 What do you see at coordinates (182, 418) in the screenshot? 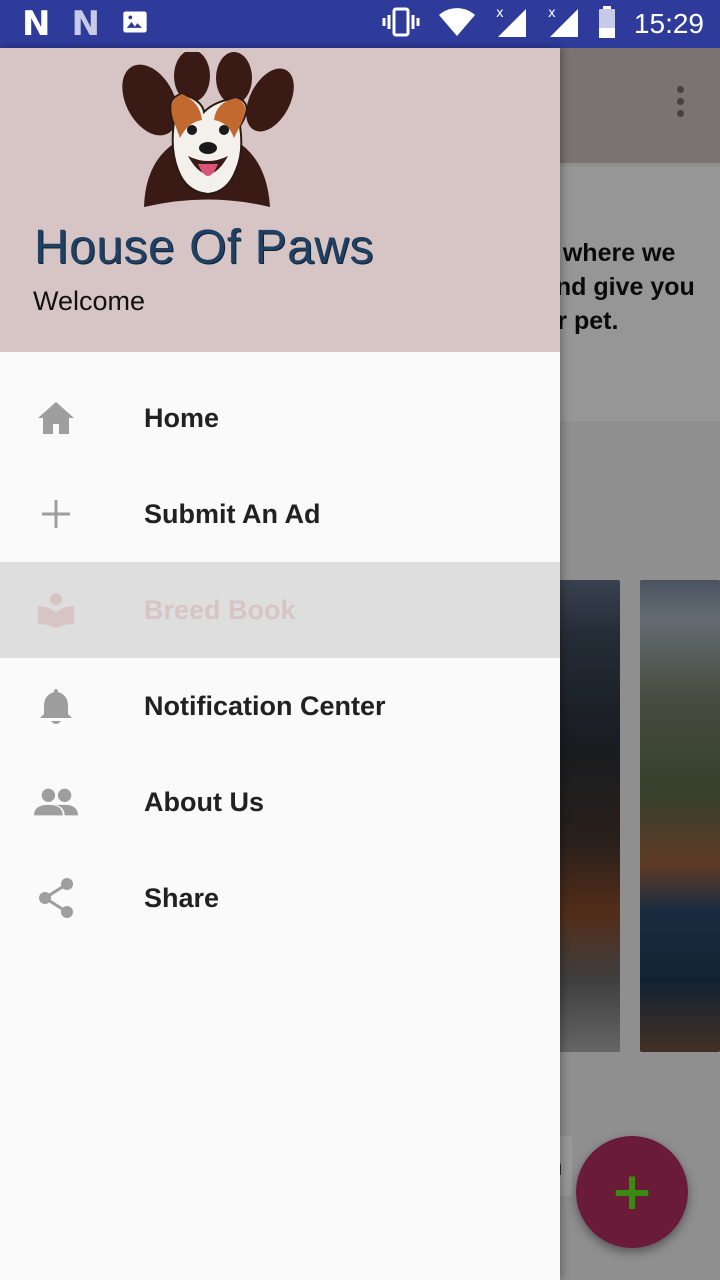
I see `drawer-item-label: Home` at bounding box center [182, 418].